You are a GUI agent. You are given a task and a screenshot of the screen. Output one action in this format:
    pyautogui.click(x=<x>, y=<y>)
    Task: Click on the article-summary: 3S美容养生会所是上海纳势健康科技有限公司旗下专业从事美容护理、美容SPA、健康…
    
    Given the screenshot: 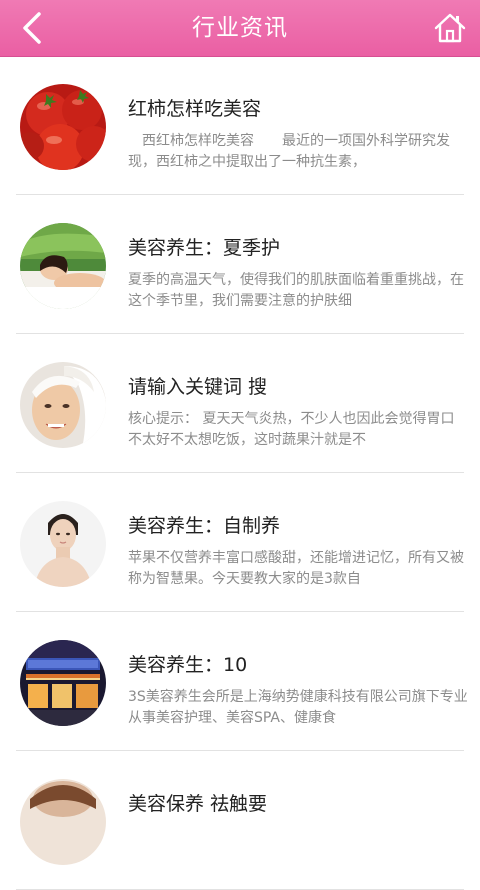 What is the action you would take?
    pyautogui.click(x=298, y=707)
    